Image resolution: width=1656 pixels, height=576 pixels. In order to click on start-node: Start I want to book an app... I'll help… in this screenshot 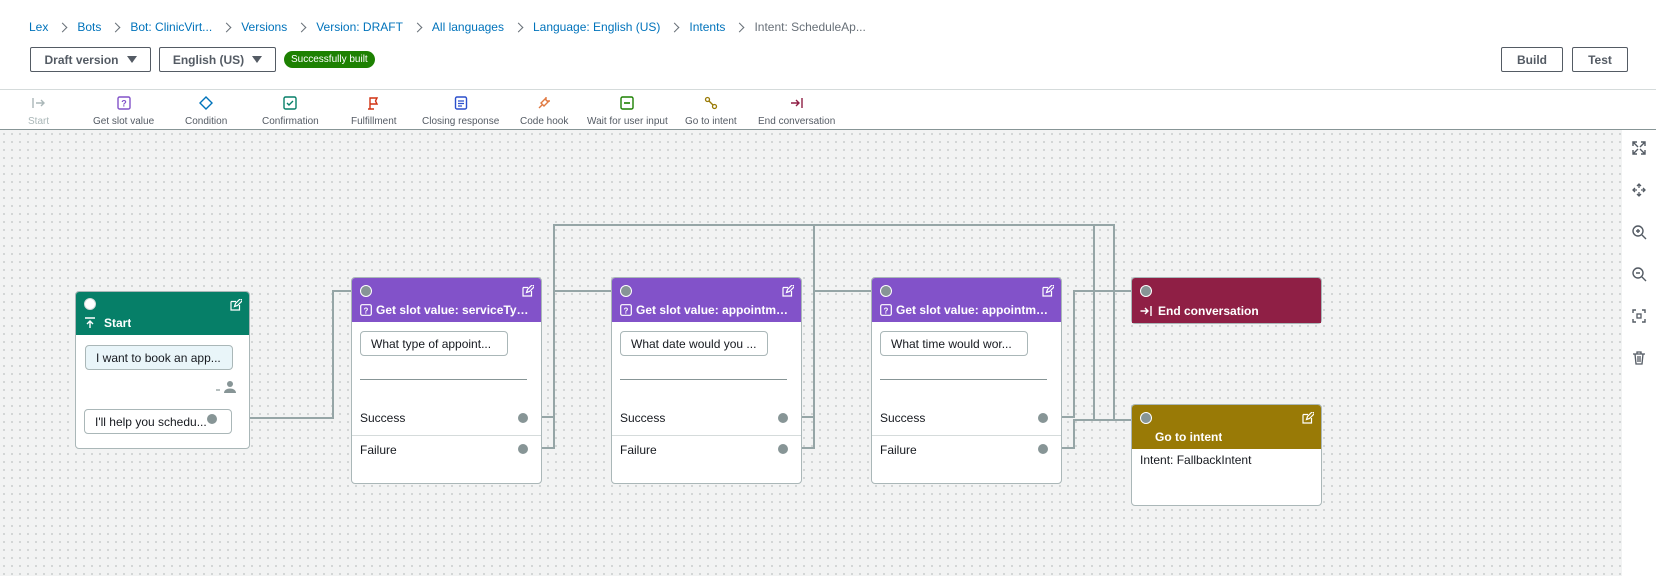, I will do `click(162, 370)`.